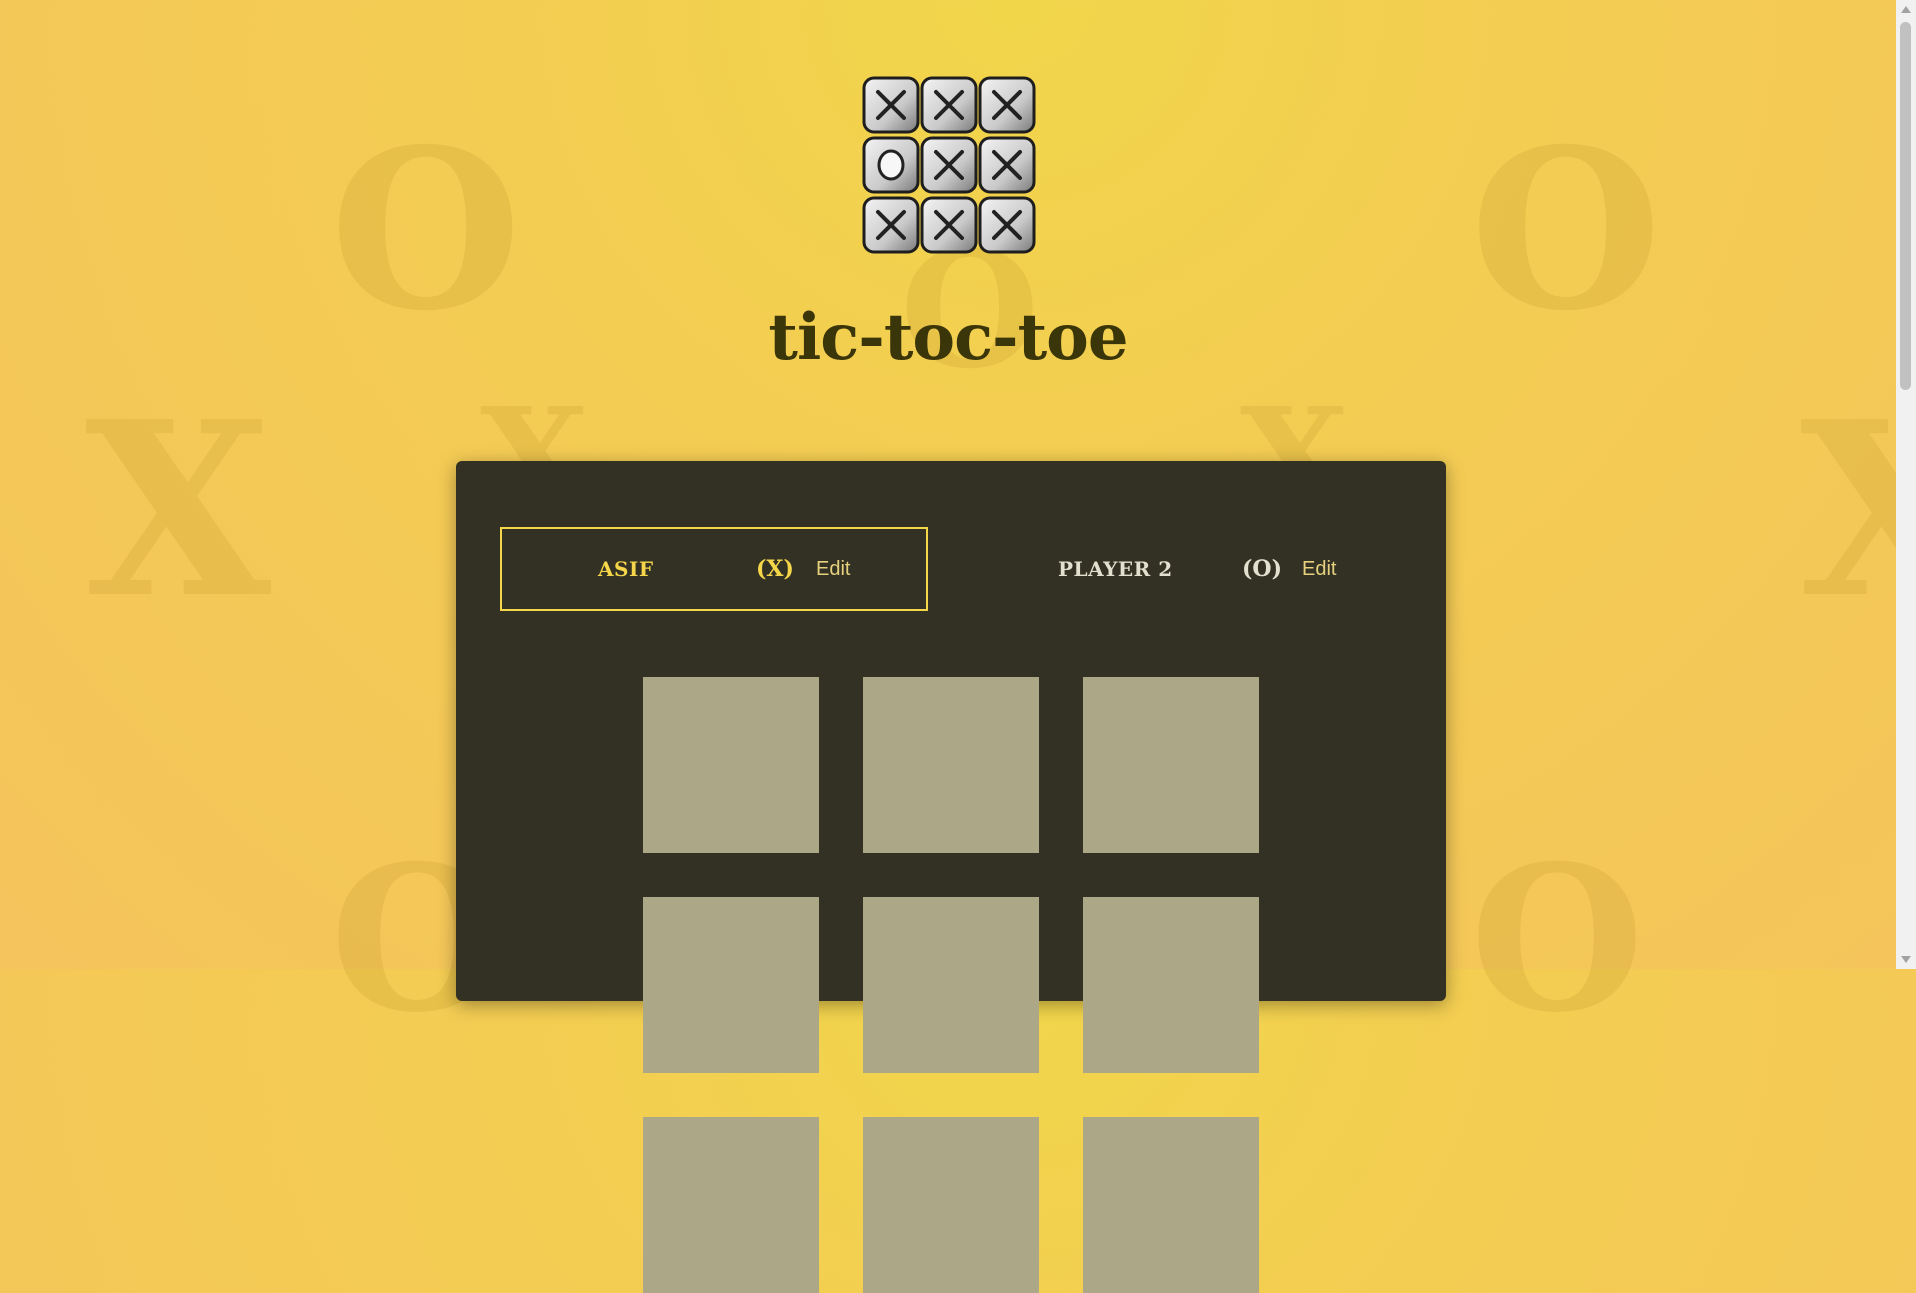 Image resolution: width=1916 pixels, height=1293 pixels. What do you see at coordinates (1188, 569) in the screenshot?
I see `player-two-card: PLAYER 2 (O) Edit` at bounding box center [1188, 569].